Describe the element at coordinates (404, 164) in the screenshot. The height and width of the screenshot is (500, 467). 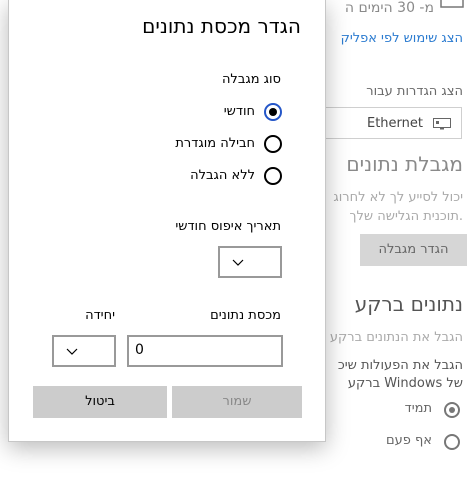
I see `data-limit-heading: מגבלת נתונים` at that location.